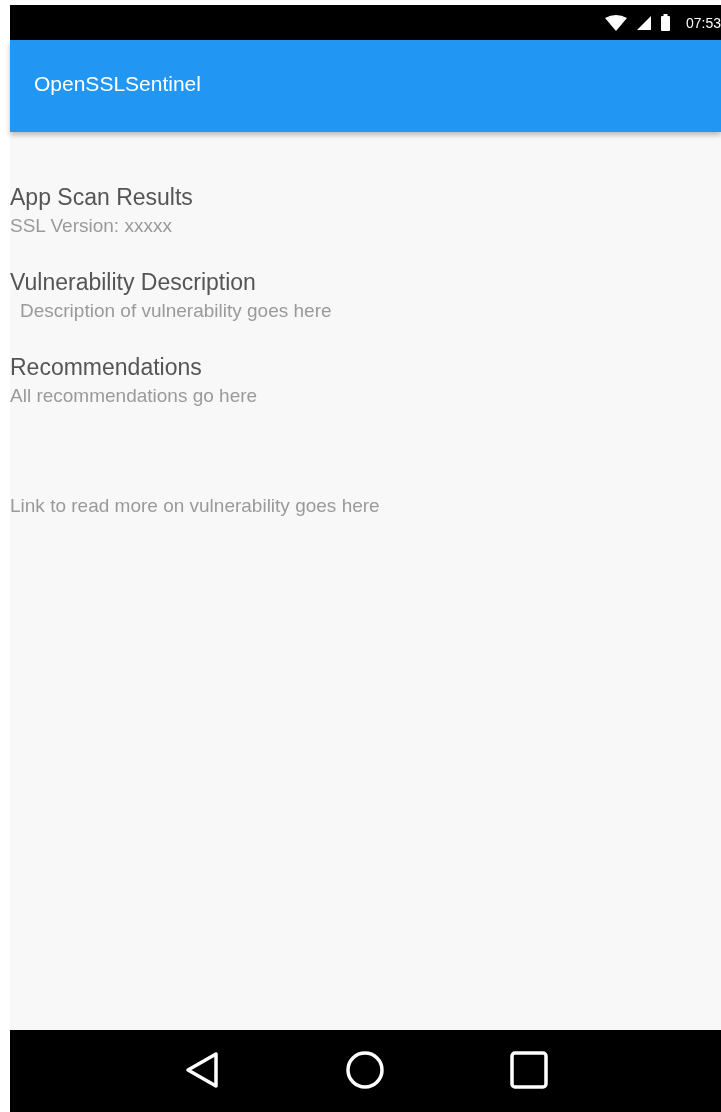 This screenshot has width=721, height=1112. I want to click on signal-icon, so click(643, 22).